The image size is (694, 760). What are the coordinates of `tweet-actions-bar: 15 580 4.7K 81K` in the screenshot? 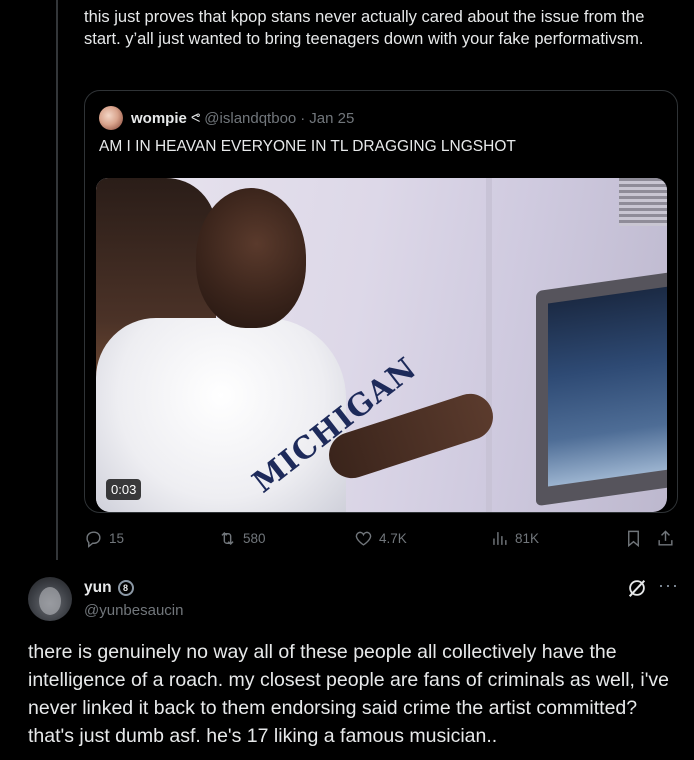 It's located at (382, 538).